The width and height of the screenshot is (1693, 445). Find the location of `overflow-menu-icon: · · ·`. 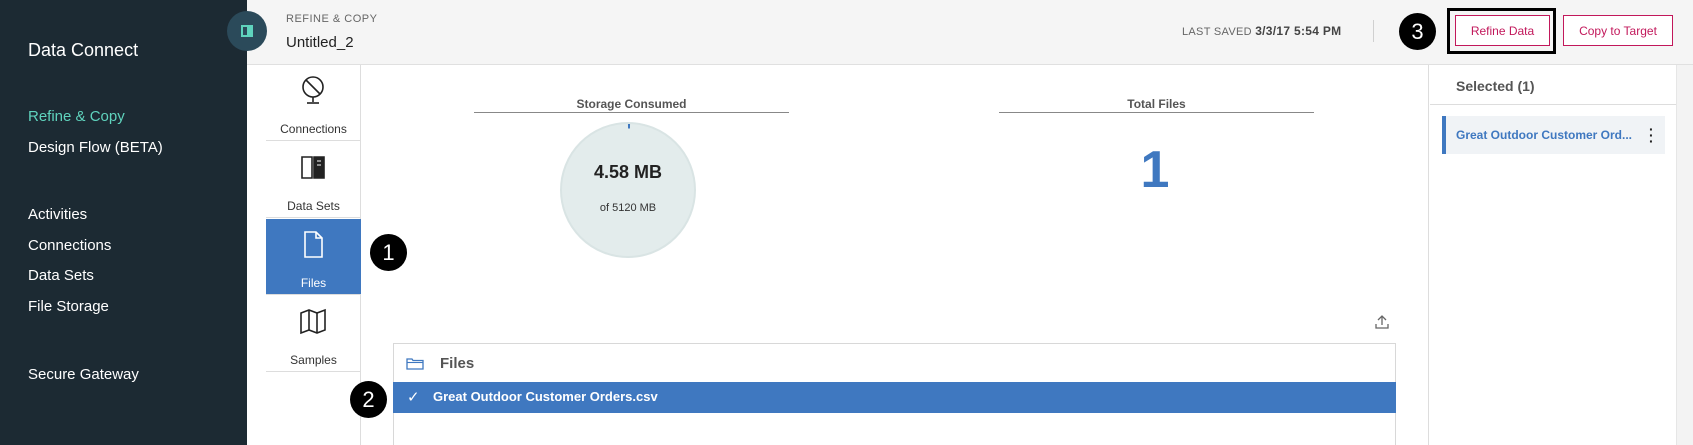

overflow-menu-icon: · · · is located at coordinates (1651, 135).